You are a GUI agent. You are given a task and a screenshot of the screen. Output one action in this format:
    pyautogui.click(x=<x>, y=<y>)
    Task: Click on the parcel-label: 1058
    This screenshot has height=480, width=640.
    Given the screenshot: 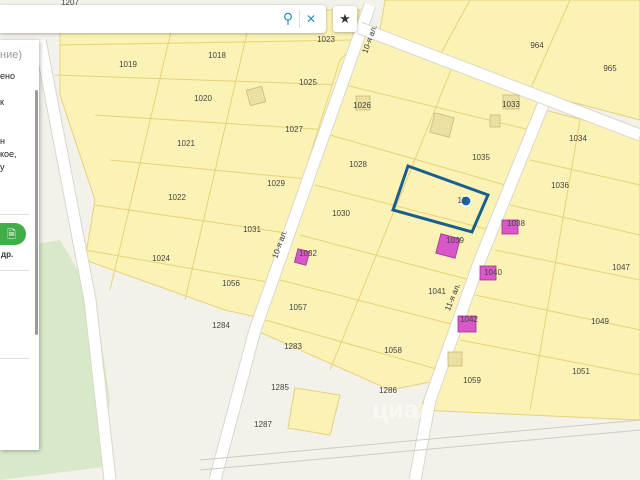 What is the action you would take?
    pyautogui.click(x=393, y=350)
    